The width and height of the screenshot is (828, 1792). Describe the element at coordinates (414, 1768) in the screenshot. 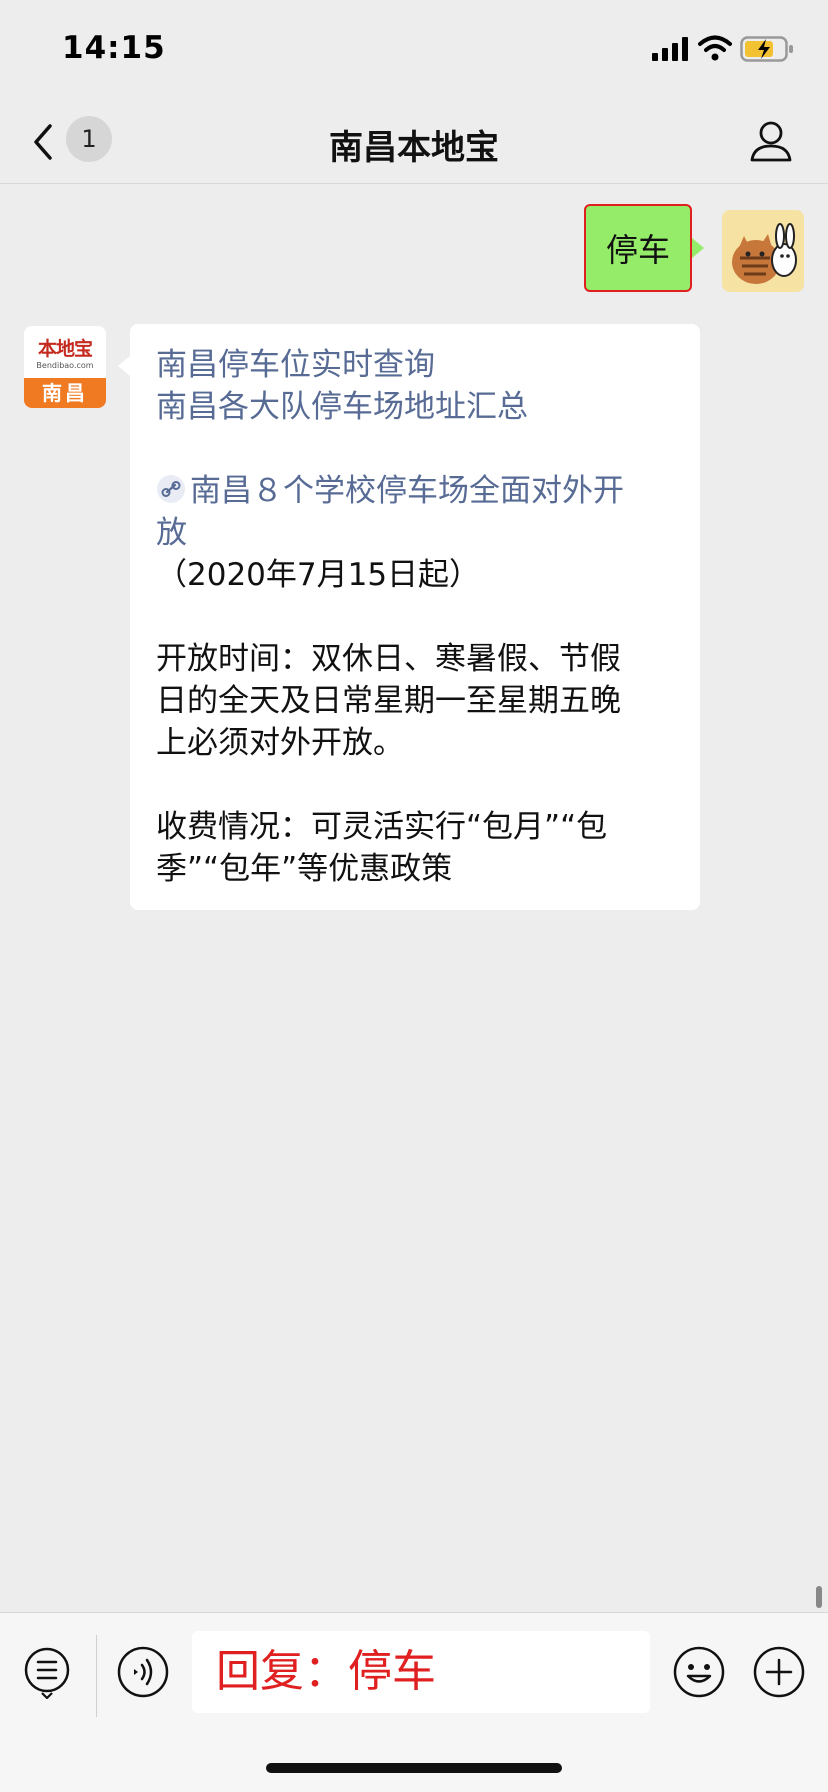

I see `home-indicator` at that location.